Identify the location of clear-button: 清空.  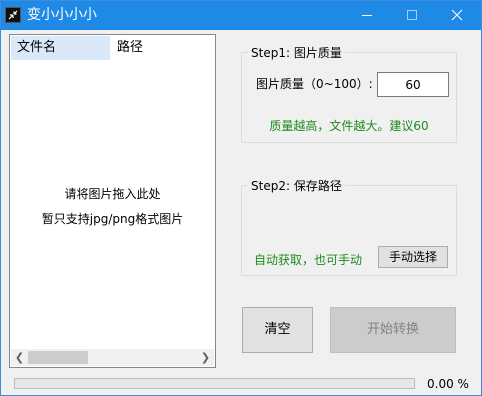
(277, 330).